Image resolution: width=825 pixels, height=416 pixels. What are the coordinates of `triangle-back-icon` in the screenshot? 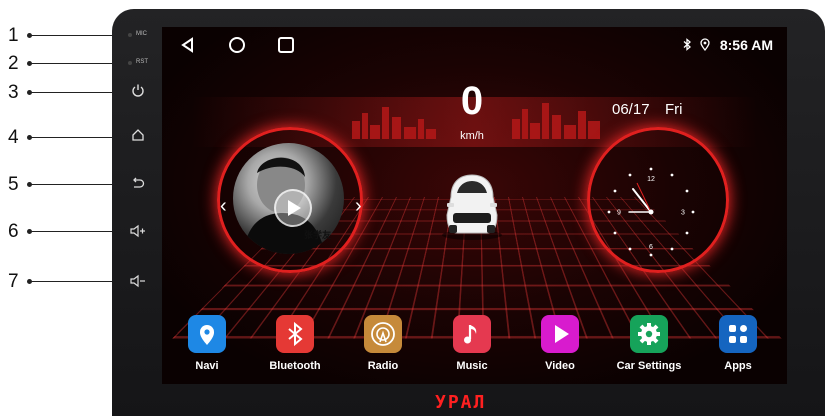 It's located at (187, 45).